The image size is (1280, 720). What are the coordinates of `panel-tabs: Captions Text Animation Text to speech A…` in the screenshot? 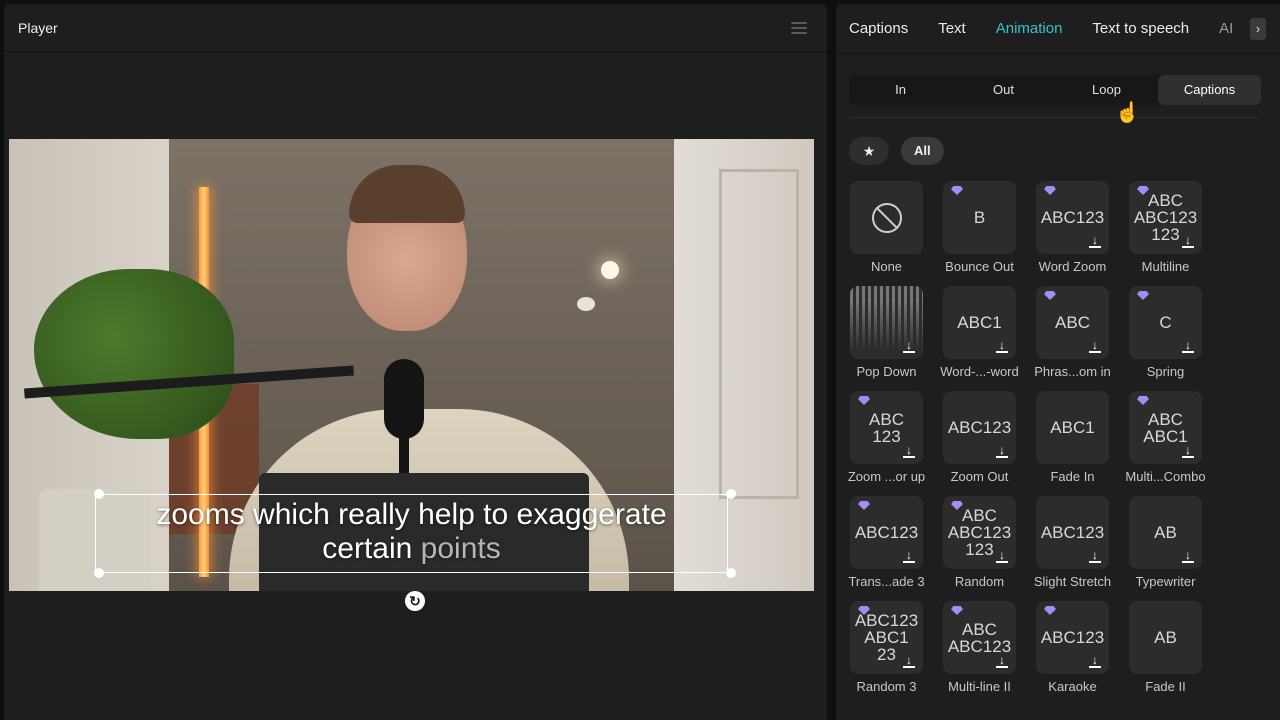 It's located at (1058, 29).